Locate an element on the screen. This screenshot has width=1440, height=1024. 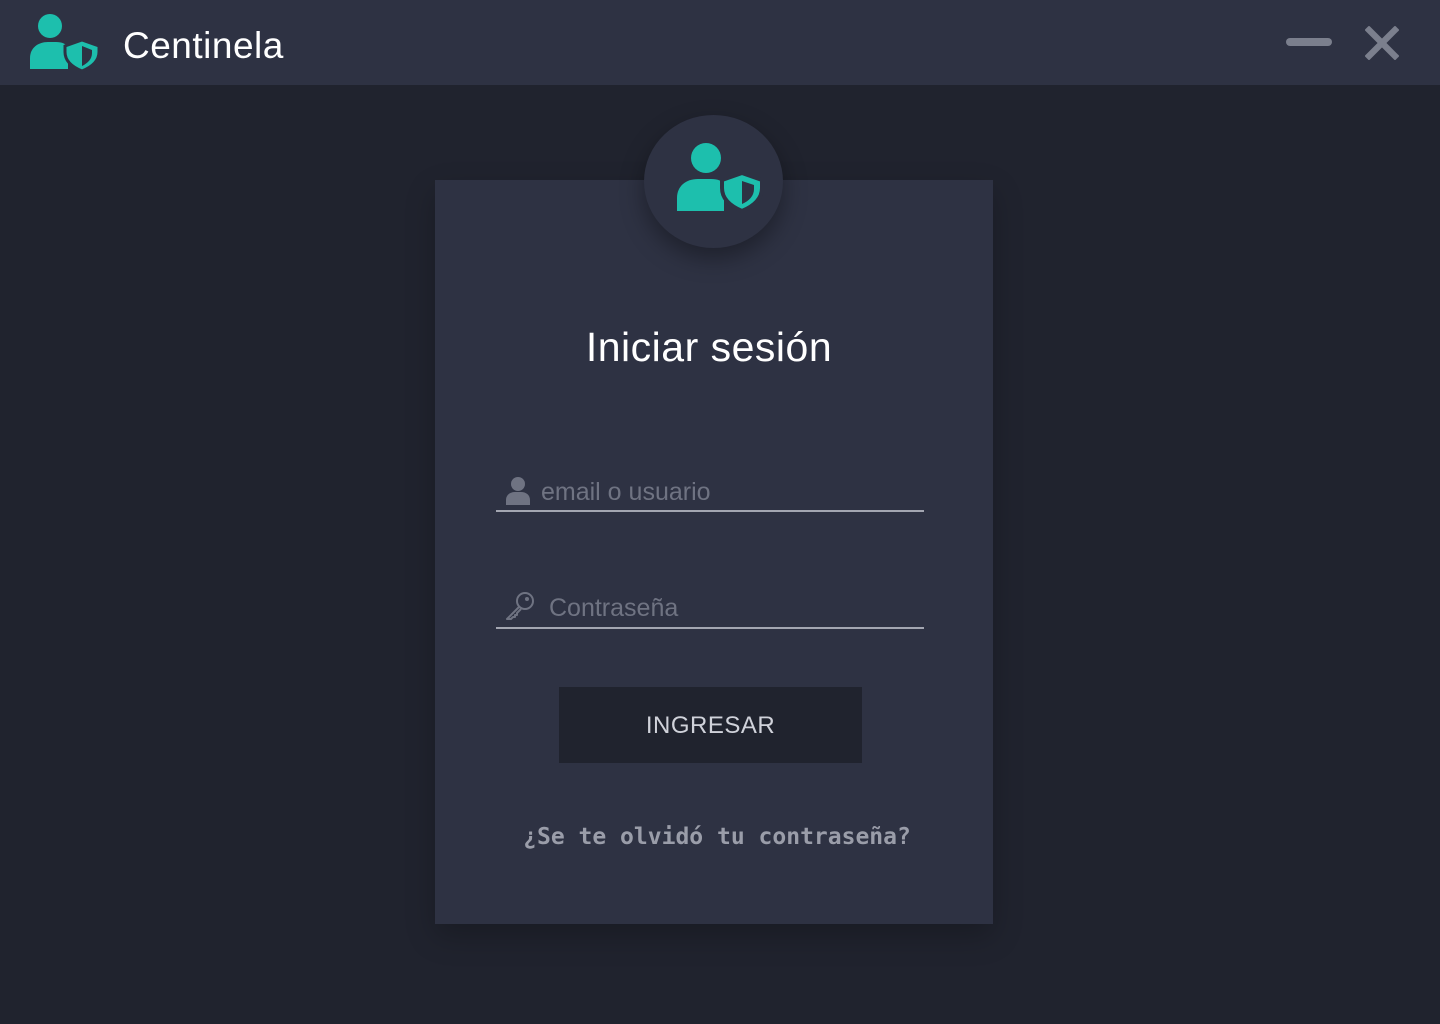
title-bar: Centinela is located at coordinates (720, 42).